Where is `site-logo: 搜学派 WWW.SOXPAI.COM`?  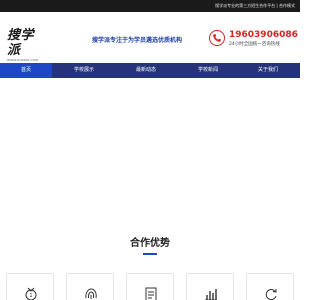 site-logo: 搜学派 WWW.SOXPAI.COM is located at coordinates (27, 45).